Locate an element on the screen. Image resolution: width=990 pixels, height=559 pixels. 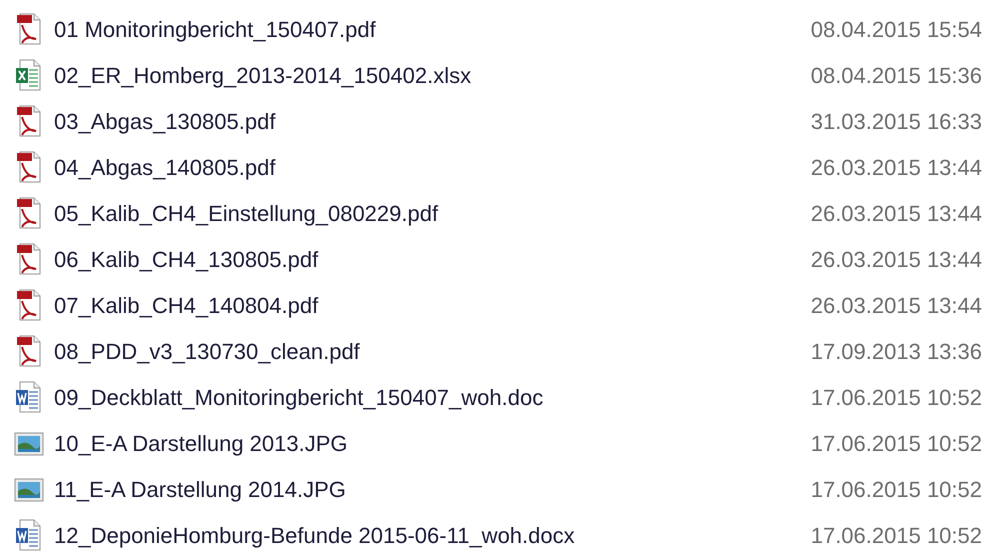
file-name: 02_ER_Homberg_2013-2014_150402.xlsx is located at coordinates (263, 75).